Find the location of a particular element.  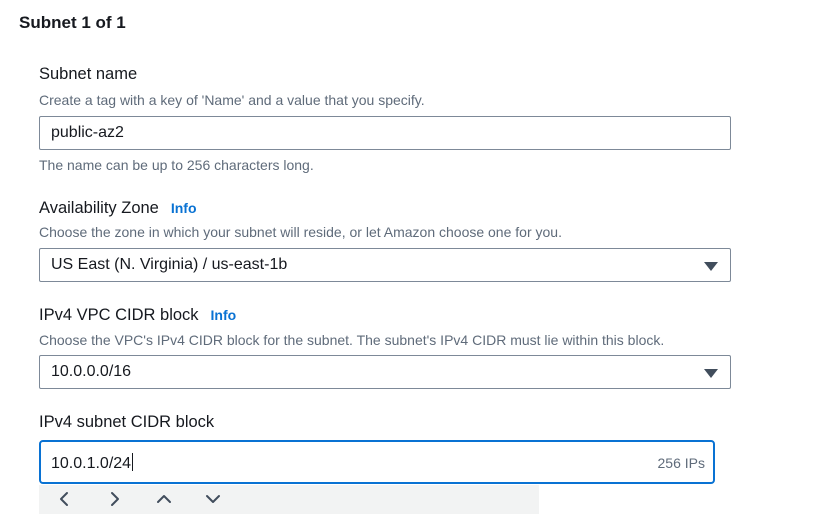

subnet-cidr-input: 10.0.1.0/24 256 IPs is located at coordinates (377, 462).